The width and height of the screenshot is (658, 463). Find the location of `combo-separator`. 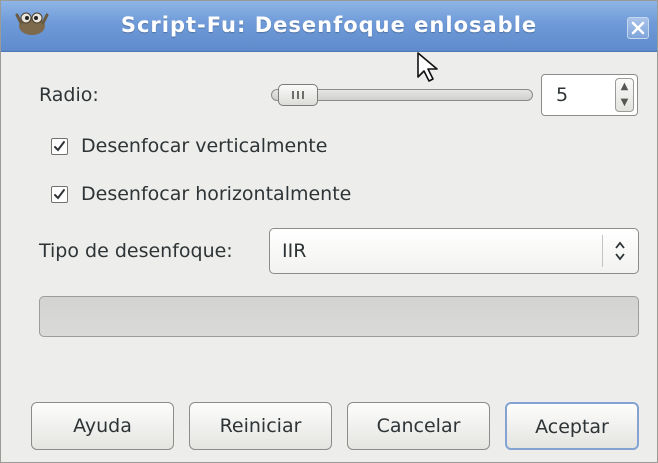

combo-separator is located at coordinates (602, 251).